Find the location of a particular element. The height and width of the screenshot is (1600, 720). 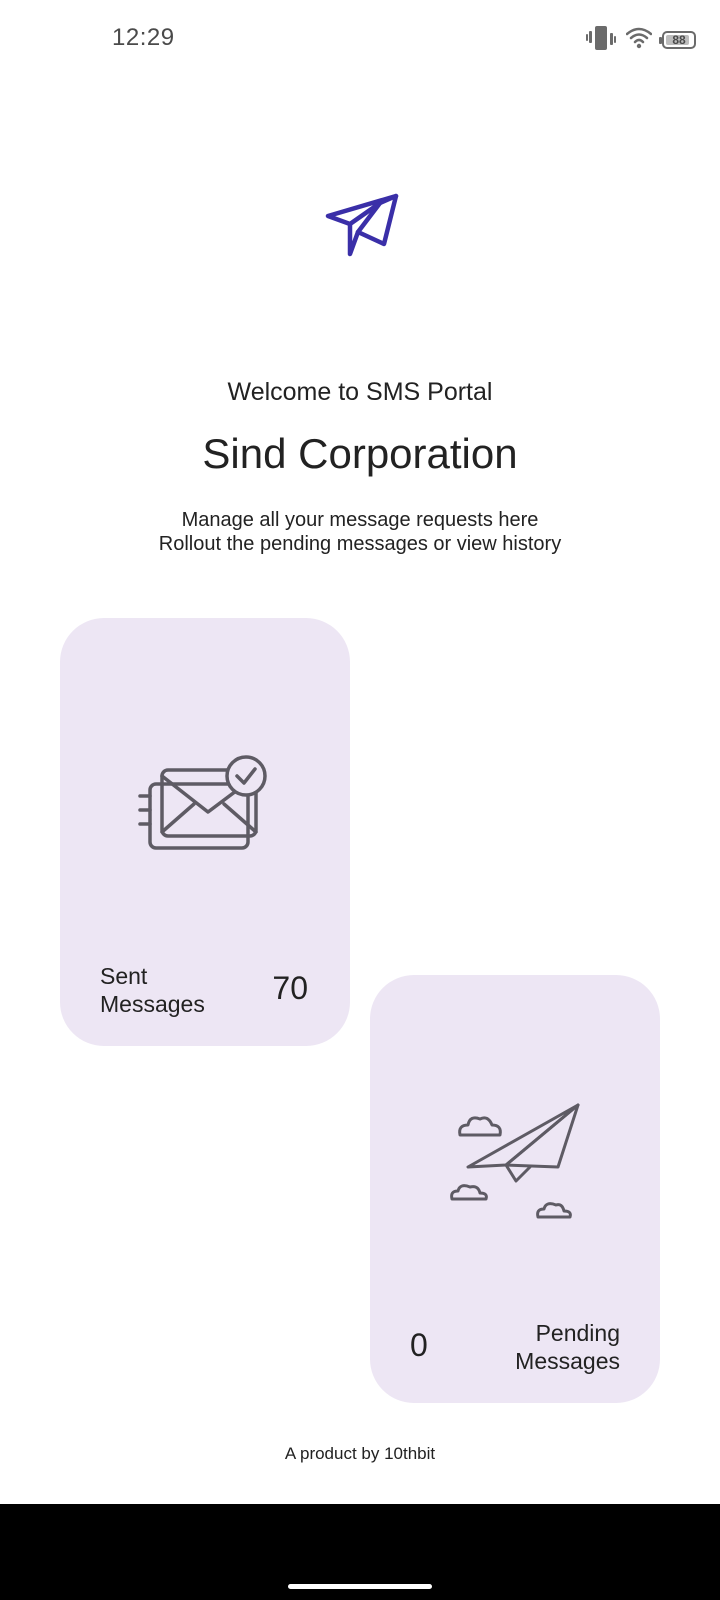

subtitle-line-1: Manage all your message requests here is located at coordinates (360, 520).